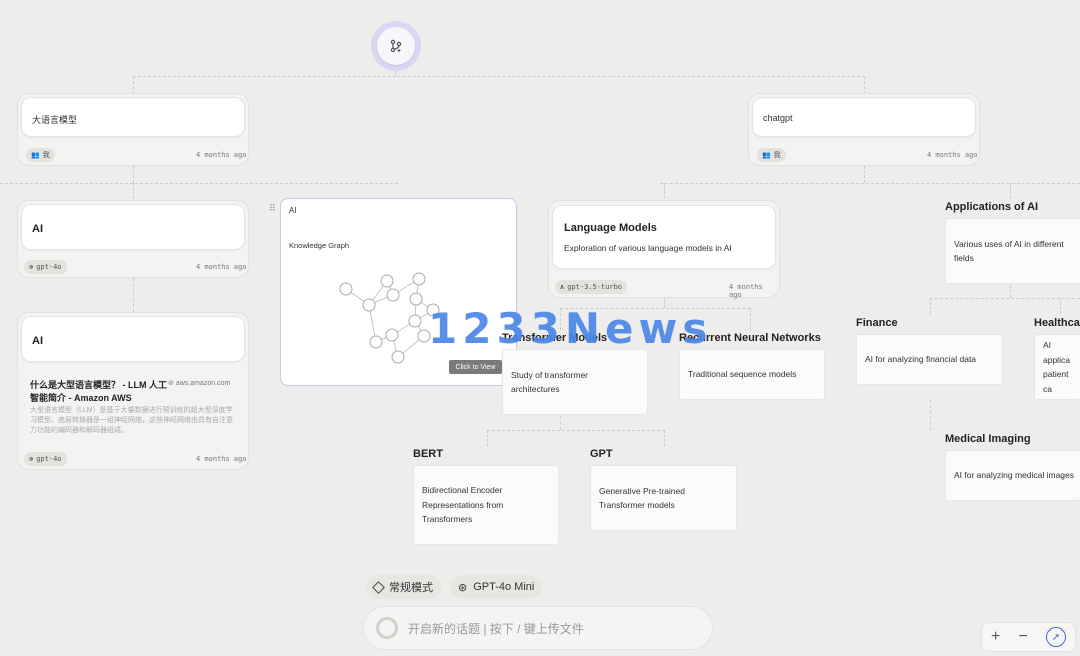 This screenshot has height=656, width=1080. Describe the element at coordinates (504, 587) in the screenshot. I see `model-selector-label: GPT-4o Mini` at that location.